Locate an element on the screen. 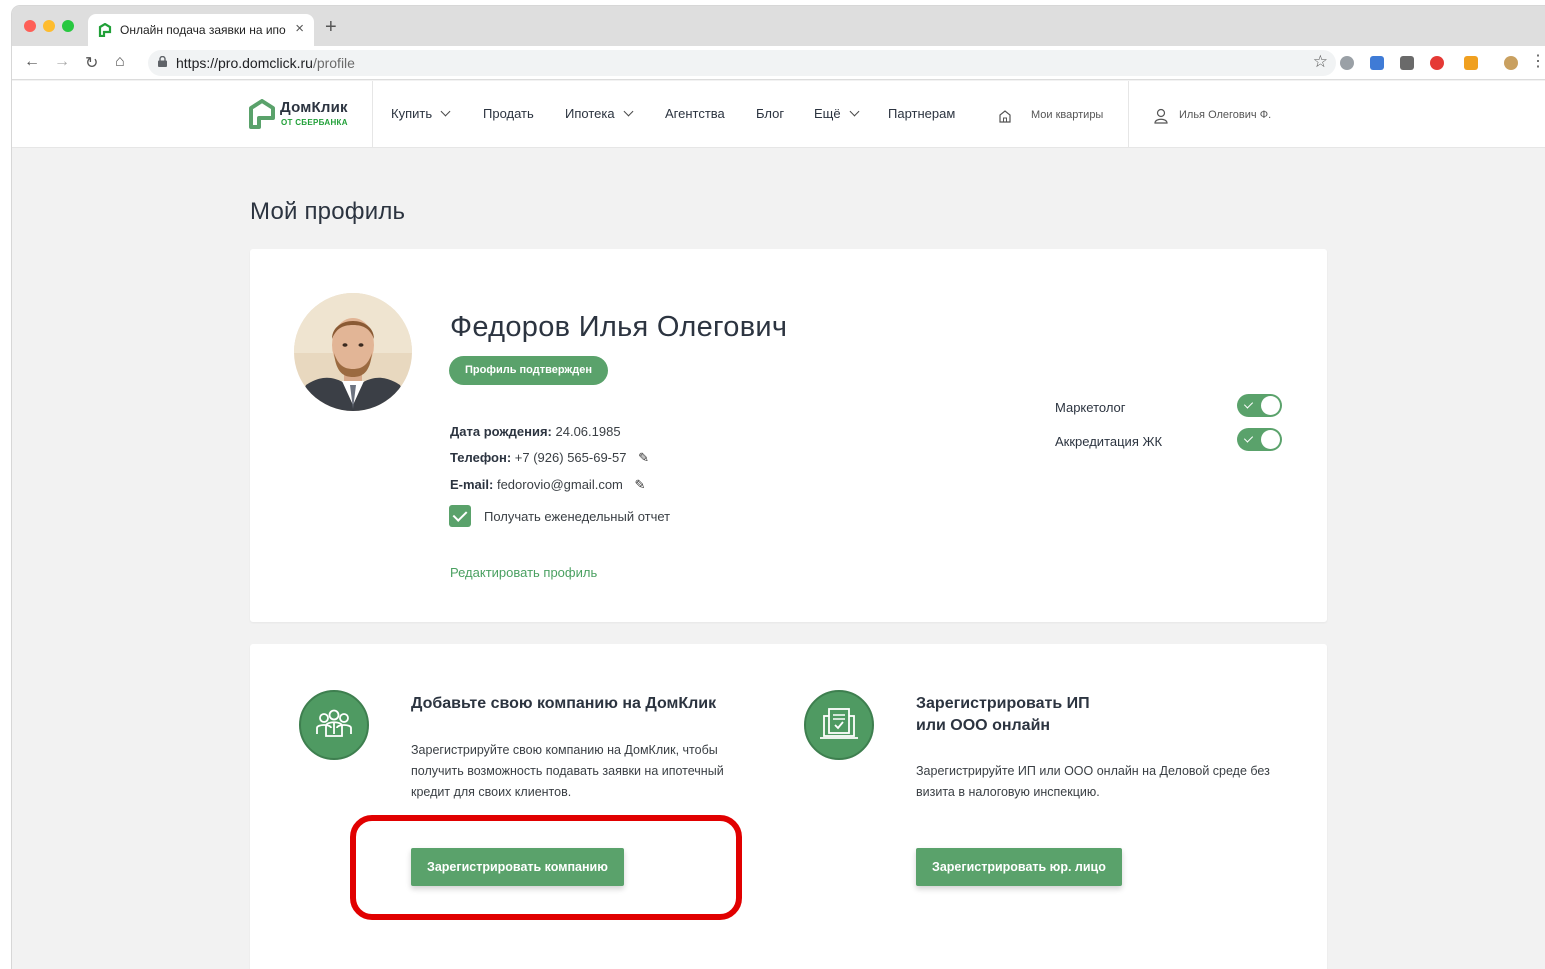  address-bar: https://pro.domclick.ru/profile ☆ is located at coordinates (742, 63).